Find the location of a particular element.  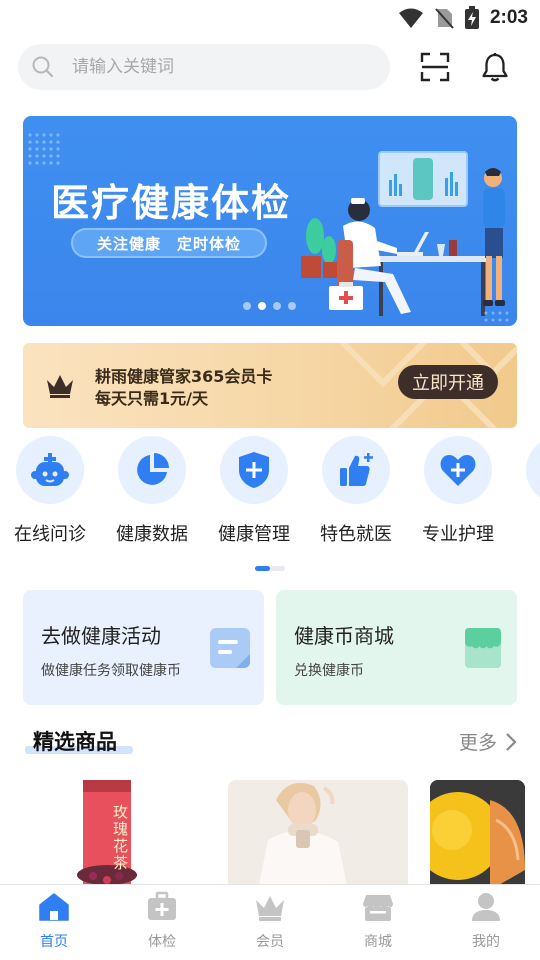

tab-home: 首页 is located at coordinates (54, 921).